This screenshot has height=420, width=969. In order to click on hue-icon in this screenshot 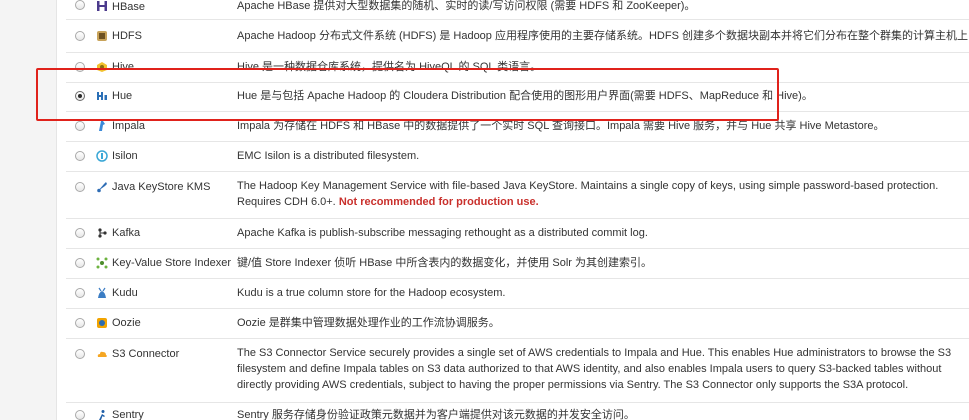, I will do `click(102, 96)`.